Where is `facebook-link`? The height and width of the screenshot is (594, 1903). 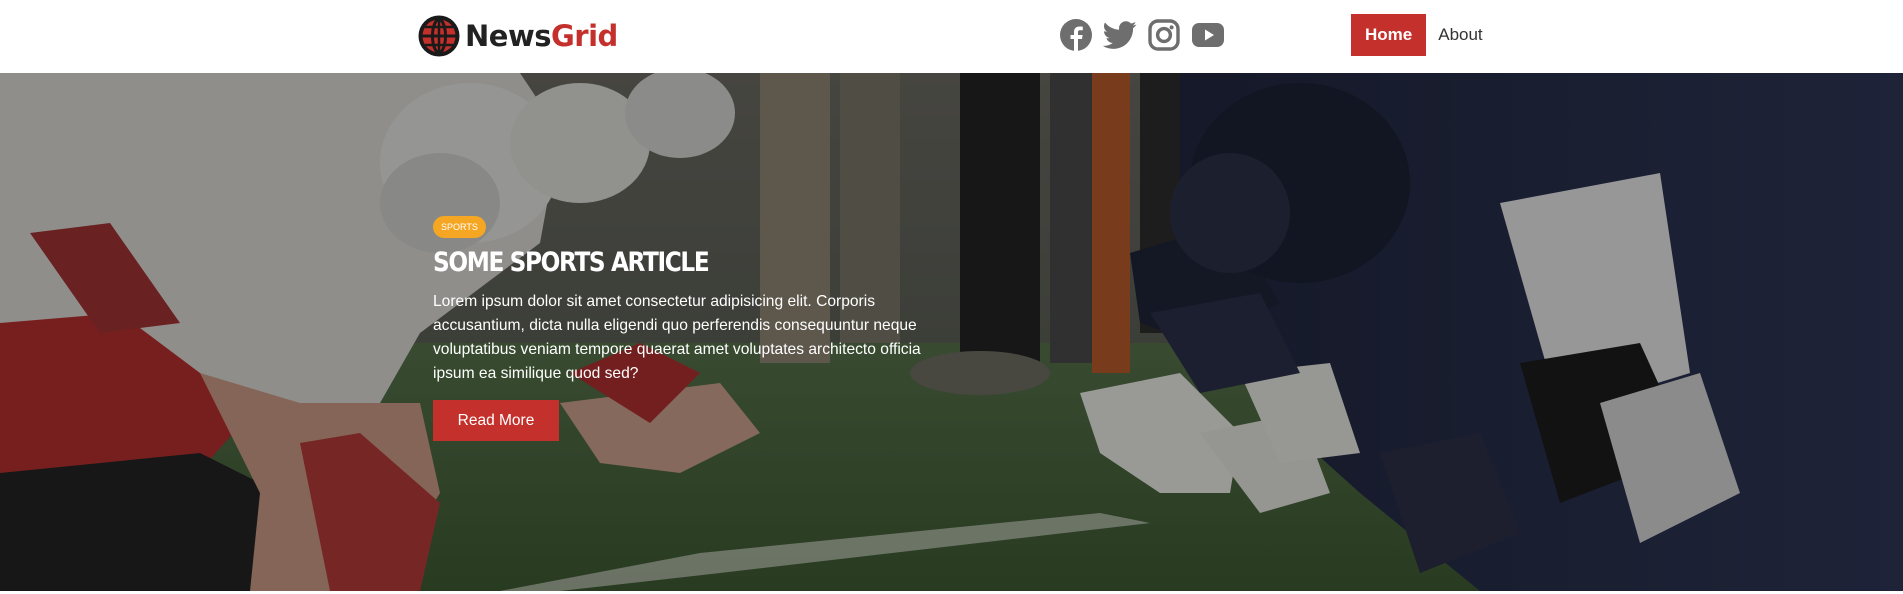
facebook-link is located at coordinates (1076, 35).